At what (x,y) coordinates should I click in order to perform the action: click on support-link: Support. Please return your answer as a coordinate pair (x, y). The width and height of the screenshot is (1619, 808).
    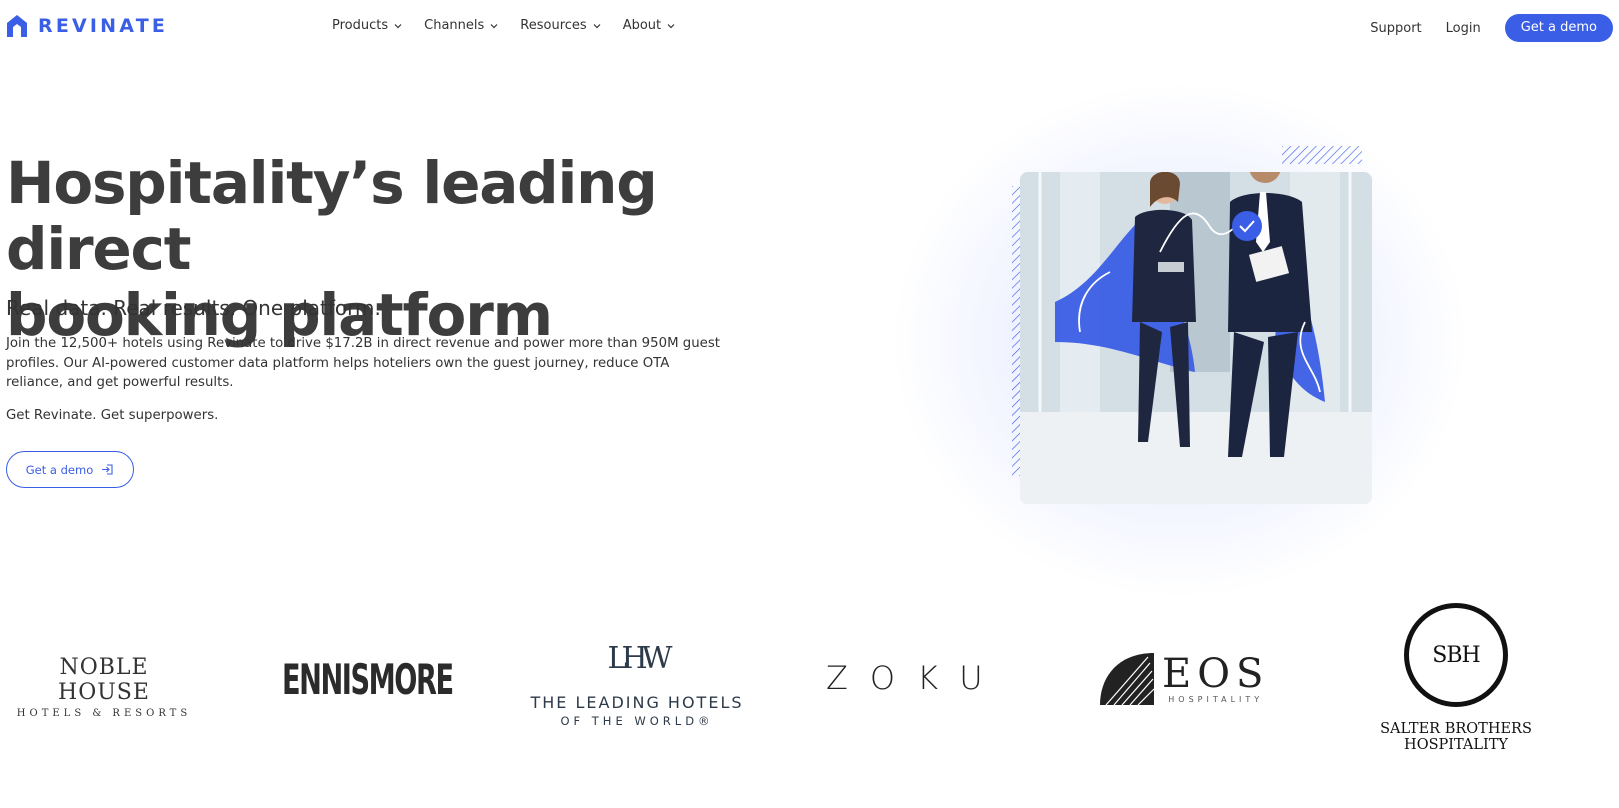
    Looking at the image, I should click on (1395, 28).